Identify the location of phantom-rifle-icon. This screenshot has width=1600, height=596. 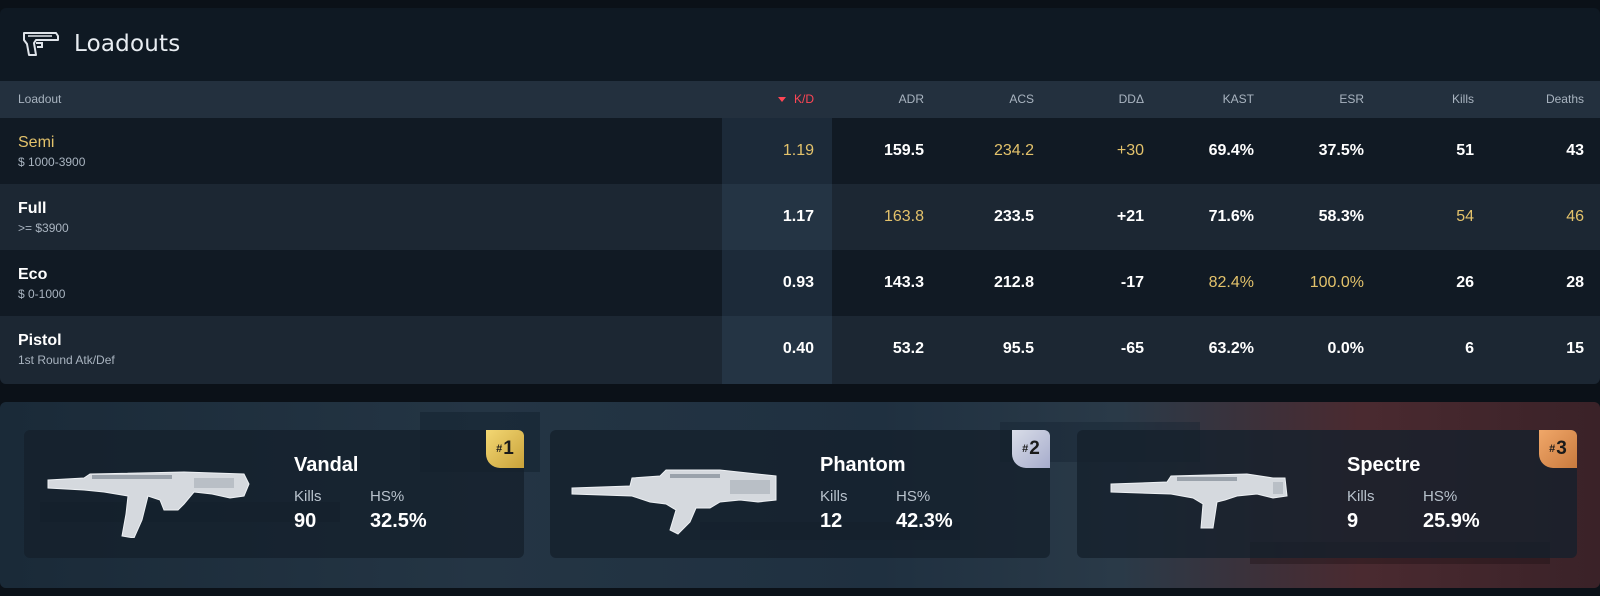
(674, 502).